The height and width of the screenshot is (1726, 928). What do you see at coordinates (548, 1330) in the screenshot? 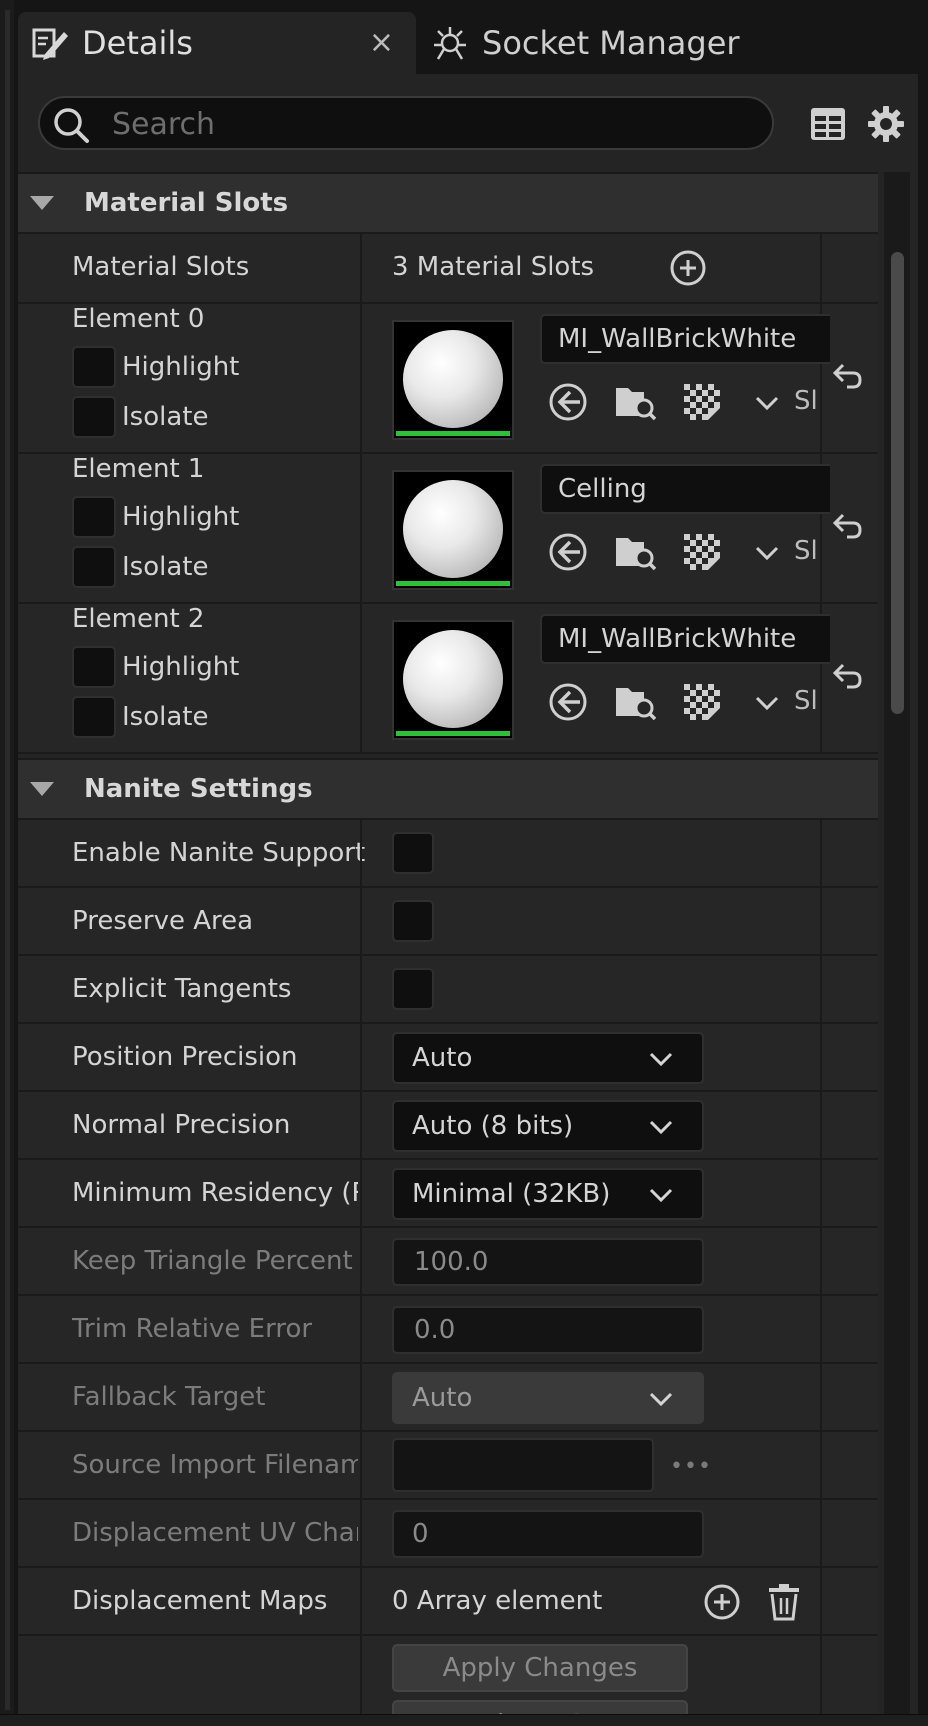
I see `trim-relative-error-field: 0.0` at bounding box center [548, 1330].